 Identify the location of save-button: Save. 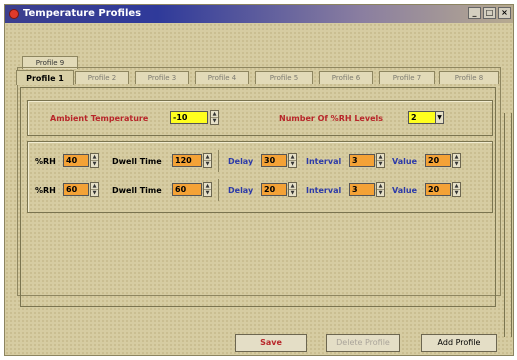
(271, 343).